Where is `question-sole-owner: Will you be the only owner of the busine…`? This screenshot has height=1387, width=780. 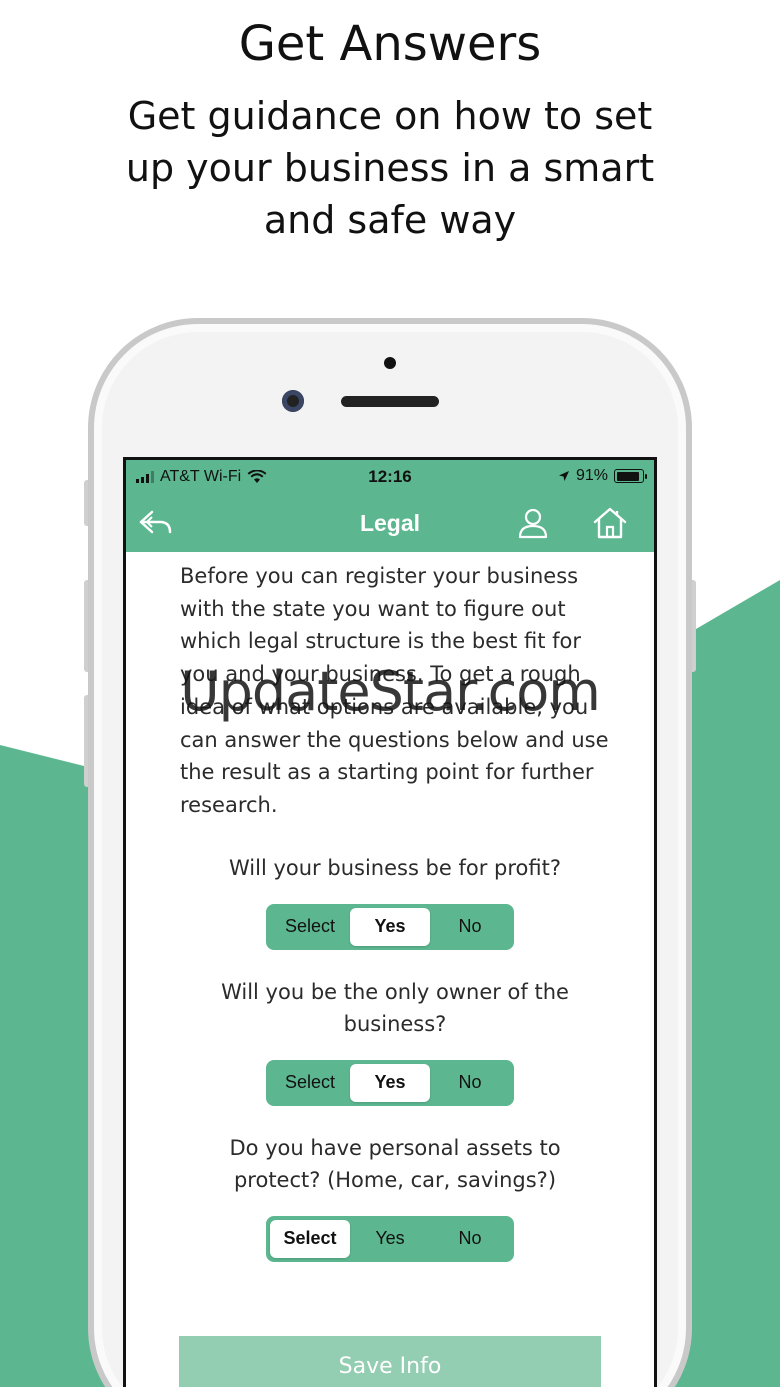
question-sole-owner: Will you be the only owner of the busine… is located at coordinates (395, 1007).